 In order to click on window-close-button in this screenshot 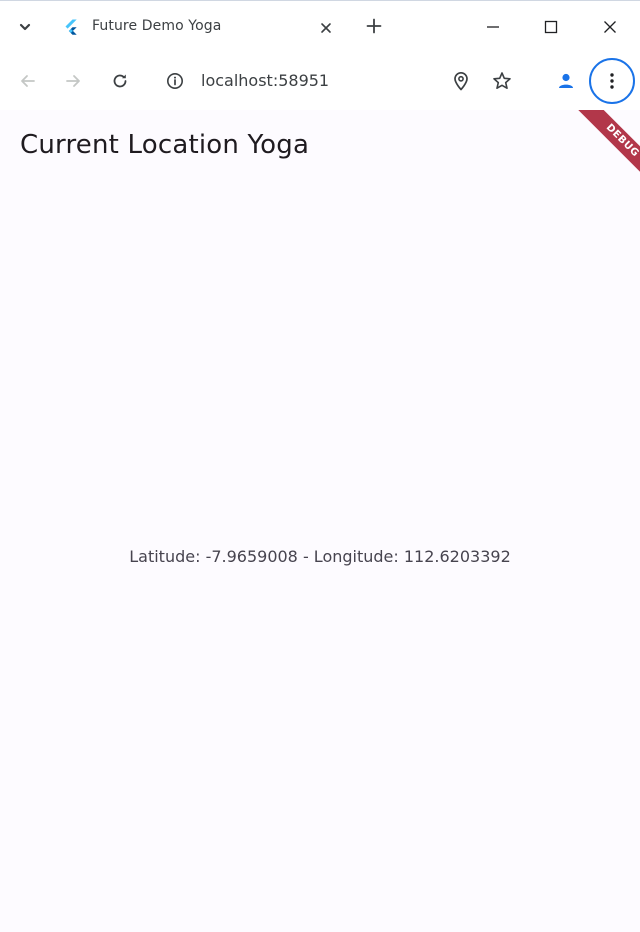, I will do `click(610, 27)`.